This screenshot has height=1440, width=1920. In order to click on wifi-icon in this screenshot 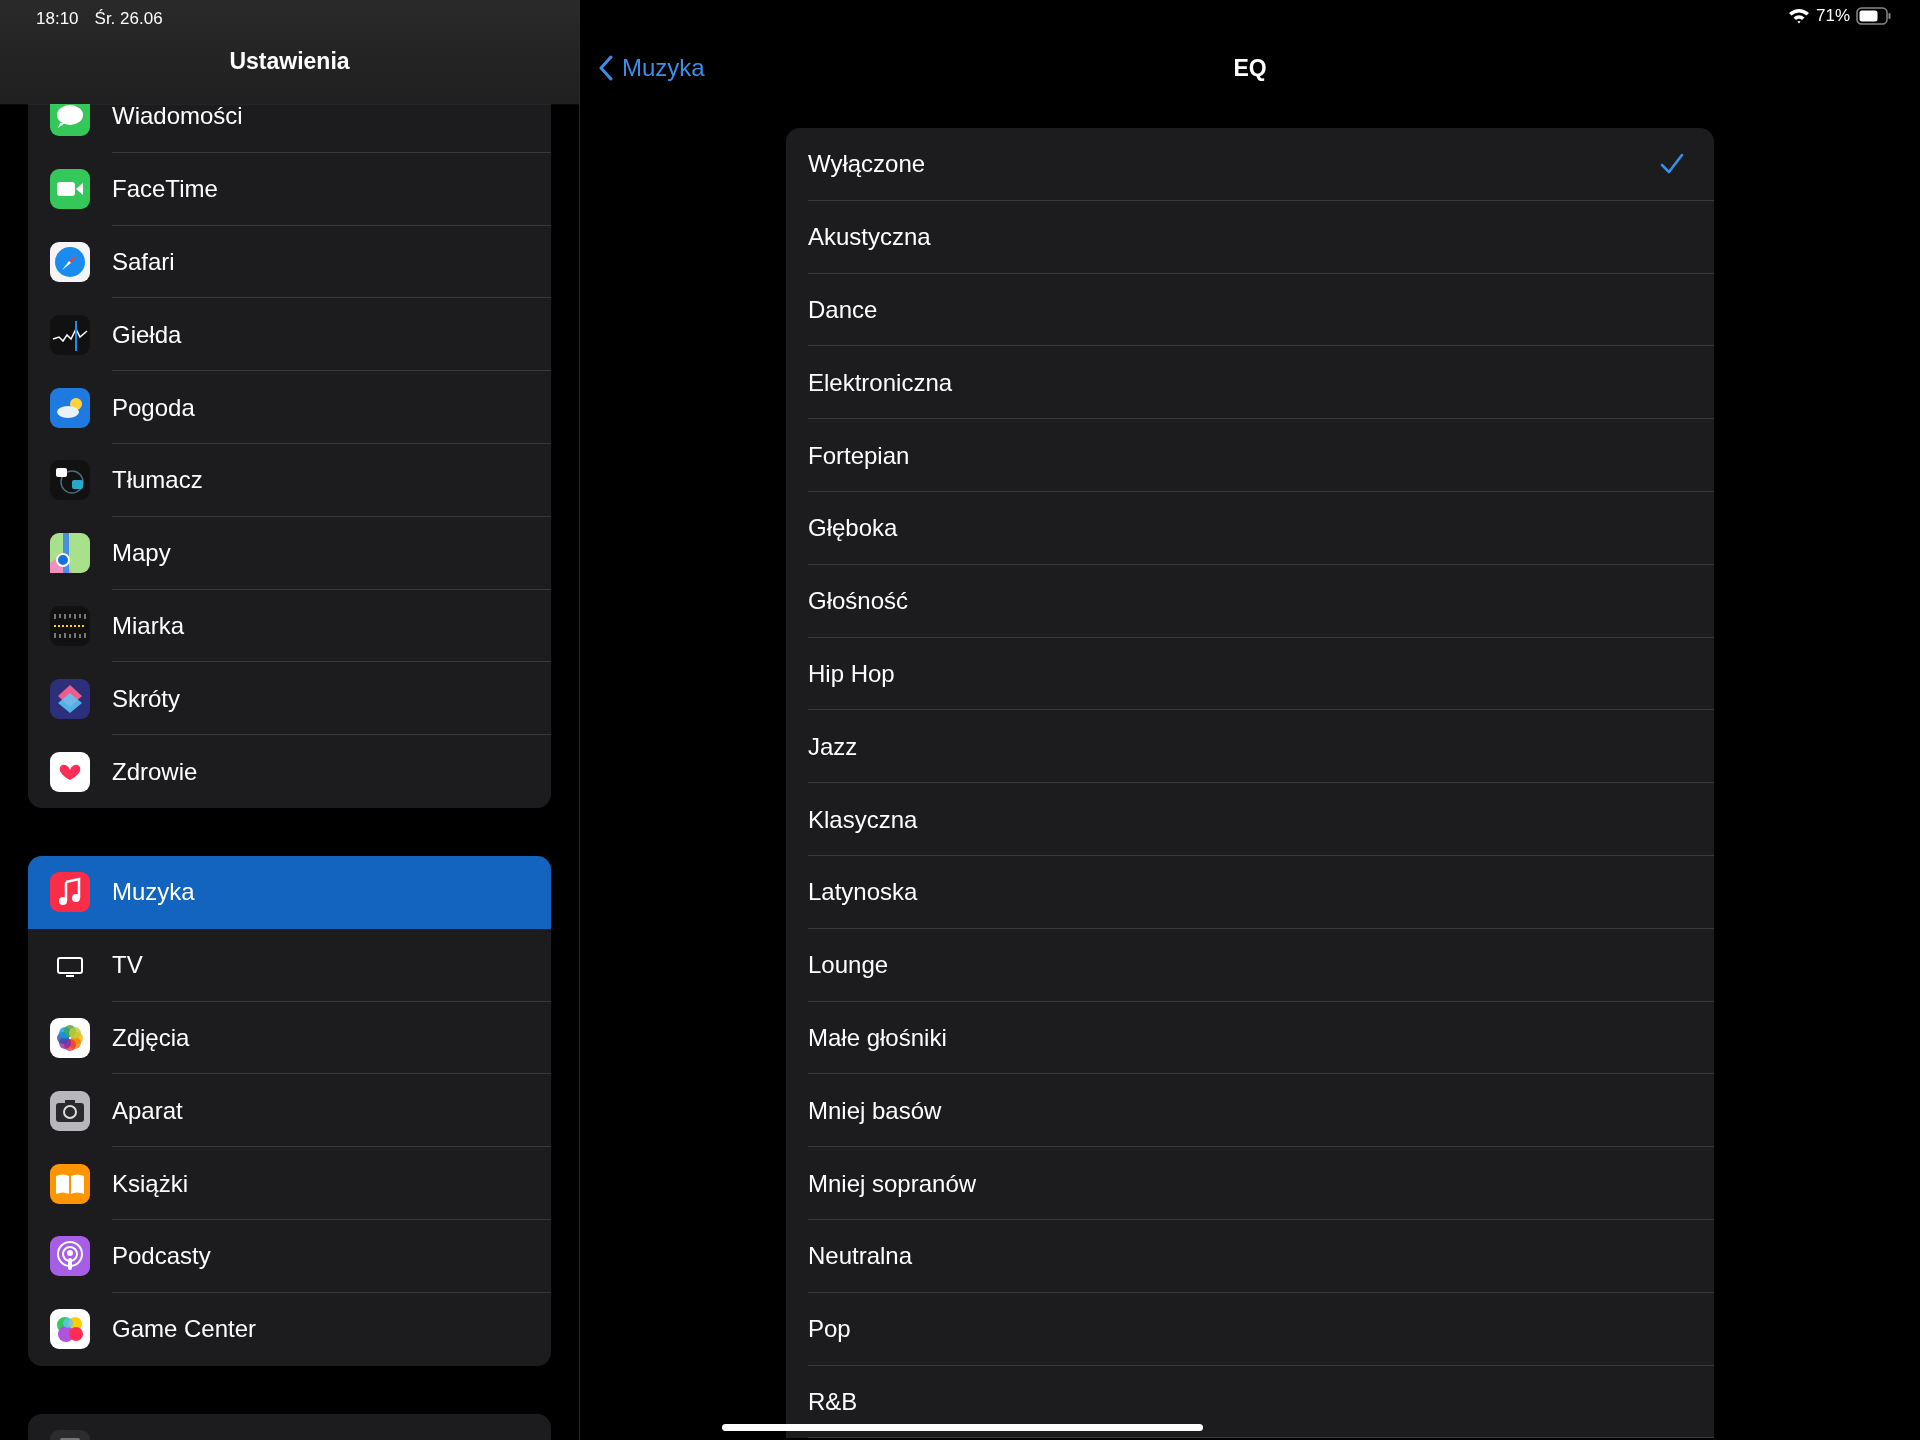, I will do `click(1798, 16)`.